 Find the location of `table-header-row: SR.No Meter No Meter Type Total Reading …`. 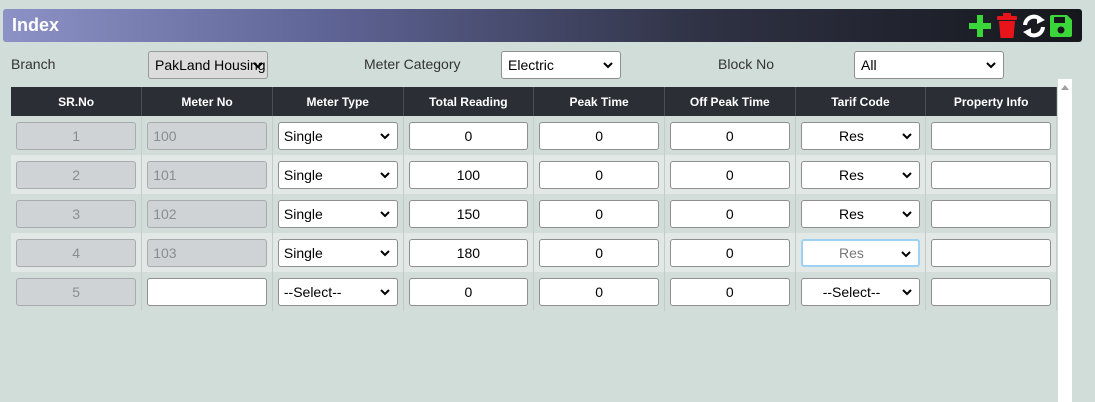

table-header-row: SR.No Meter No Meter Type Total Reading … is located at coordinates (534, 101).